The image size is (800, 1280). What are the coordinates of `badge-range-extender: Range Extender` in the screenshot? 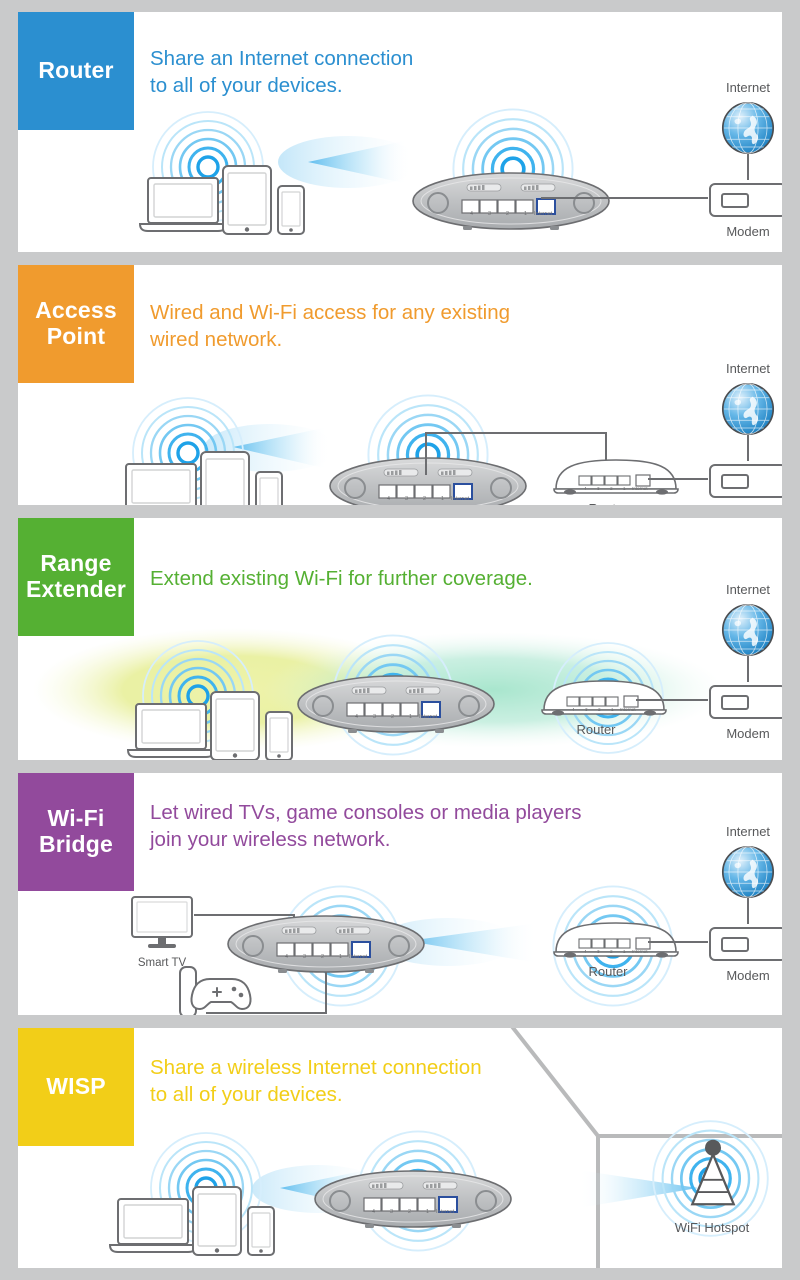 It's located at (76, 577).